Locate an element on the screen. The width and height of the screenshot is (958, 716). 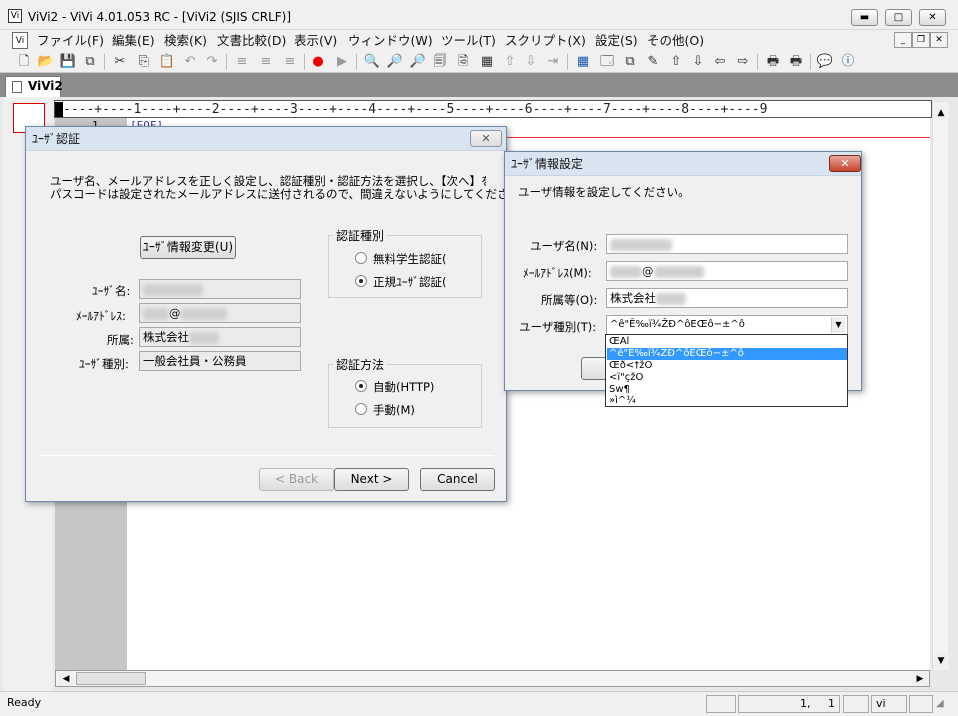
play-macro-icon: ▶ is located at coordinates (342, 62).